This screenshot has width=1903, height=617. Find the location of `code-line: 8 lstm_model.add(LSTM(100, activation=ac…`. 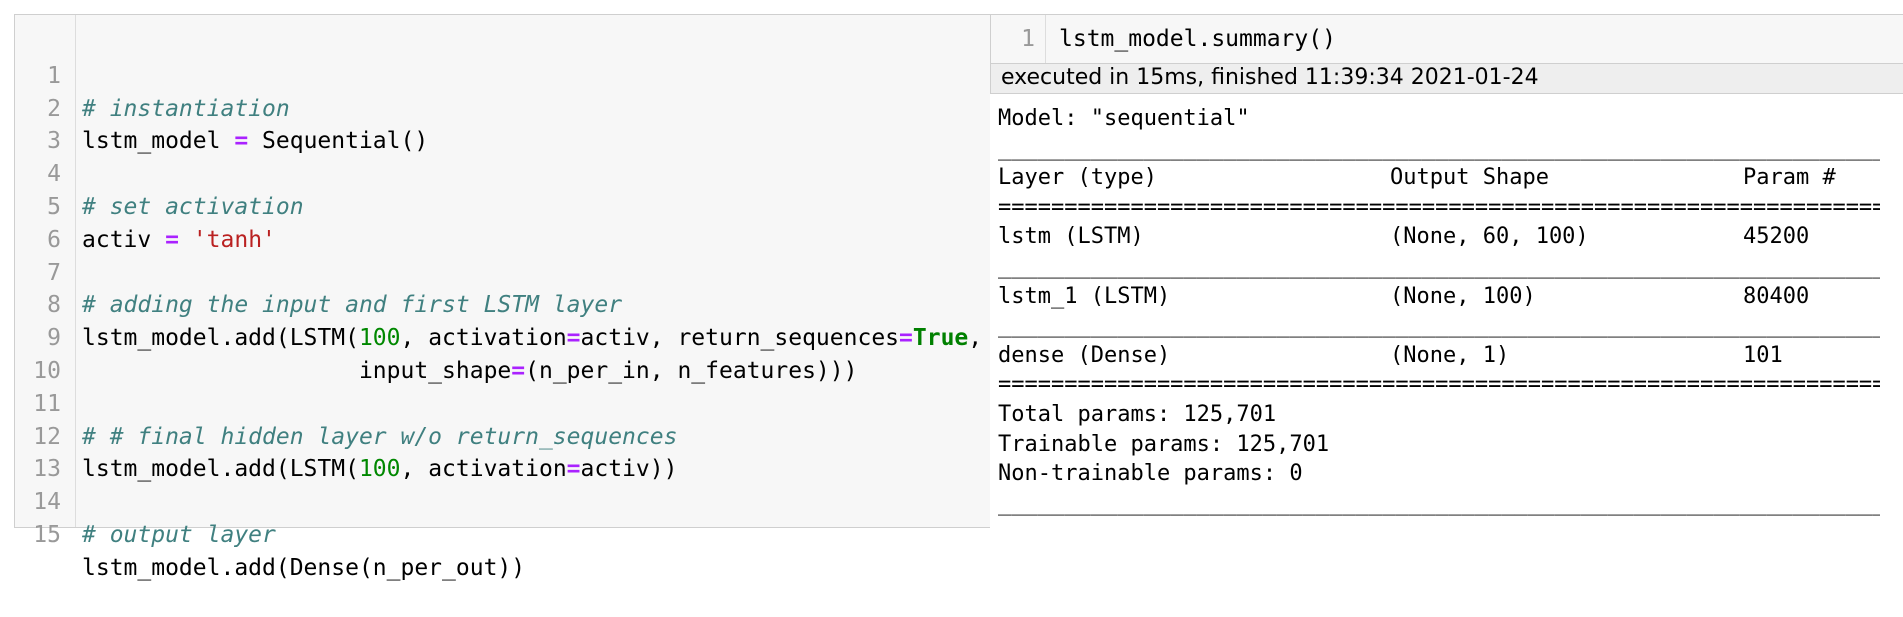

code-line: 8 lstm_model.add(LSTM(100, activation=ac… is located at coordinates (502, 304).